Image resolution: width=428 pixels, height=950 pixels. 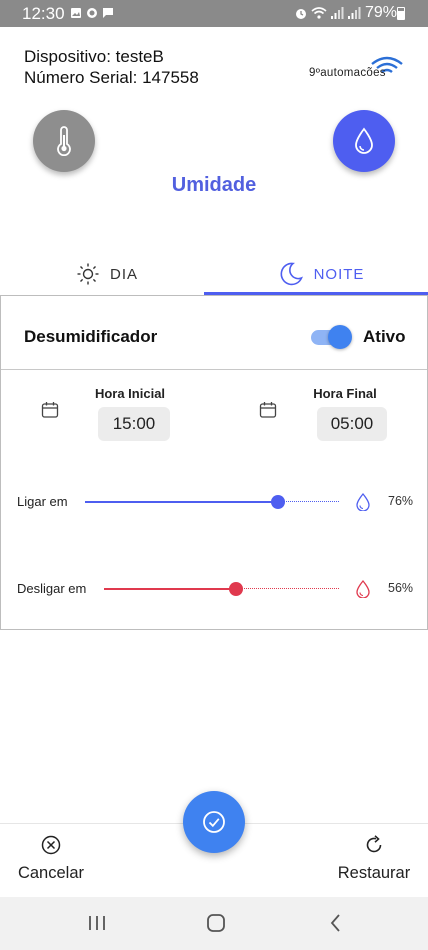 What do you see at coordinates (111, 77) in the screenshot?
I see `device-serial: Número Serial: 147558` at bounding box center [111, 77].